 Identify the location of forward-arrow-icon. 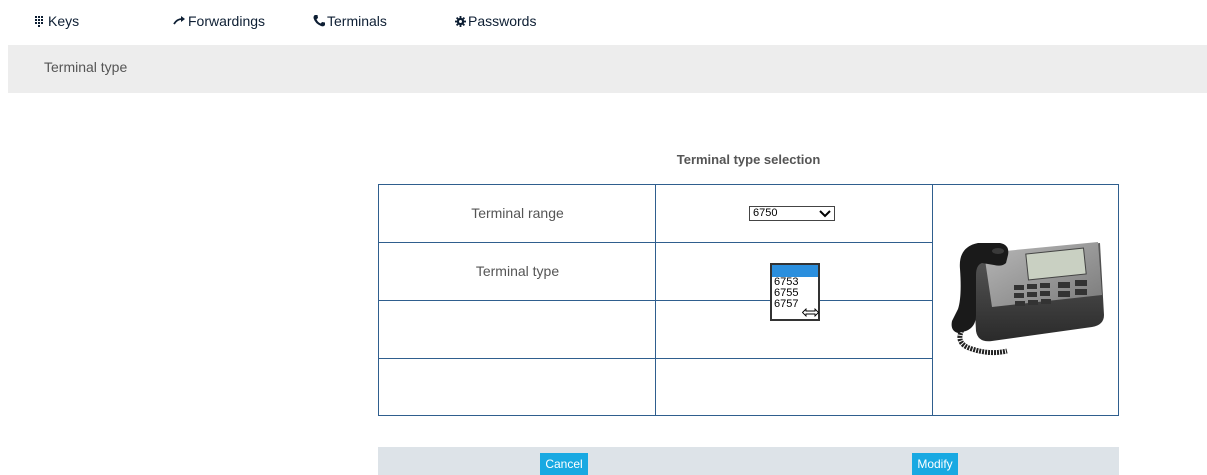
(179, 20).